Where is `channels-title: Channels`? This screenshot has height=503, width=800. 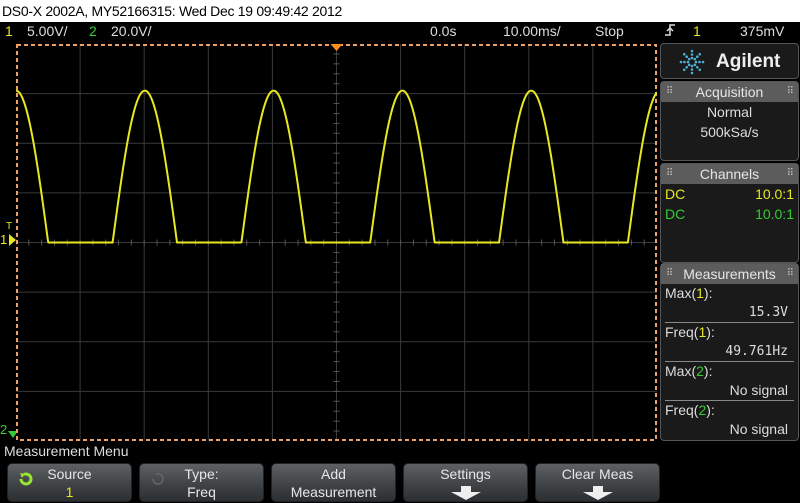 channels-title: Channels is located at coordinates (729, 174).